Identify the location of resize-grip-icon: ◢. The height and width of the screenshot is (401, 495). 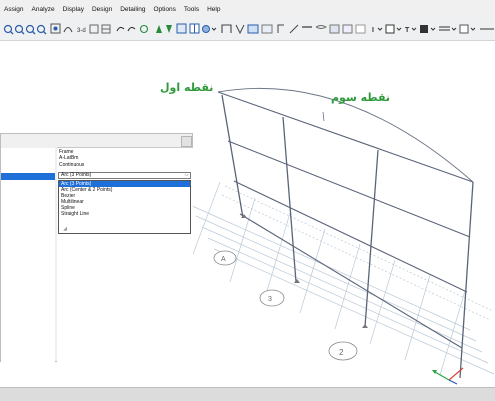
(65, 229).